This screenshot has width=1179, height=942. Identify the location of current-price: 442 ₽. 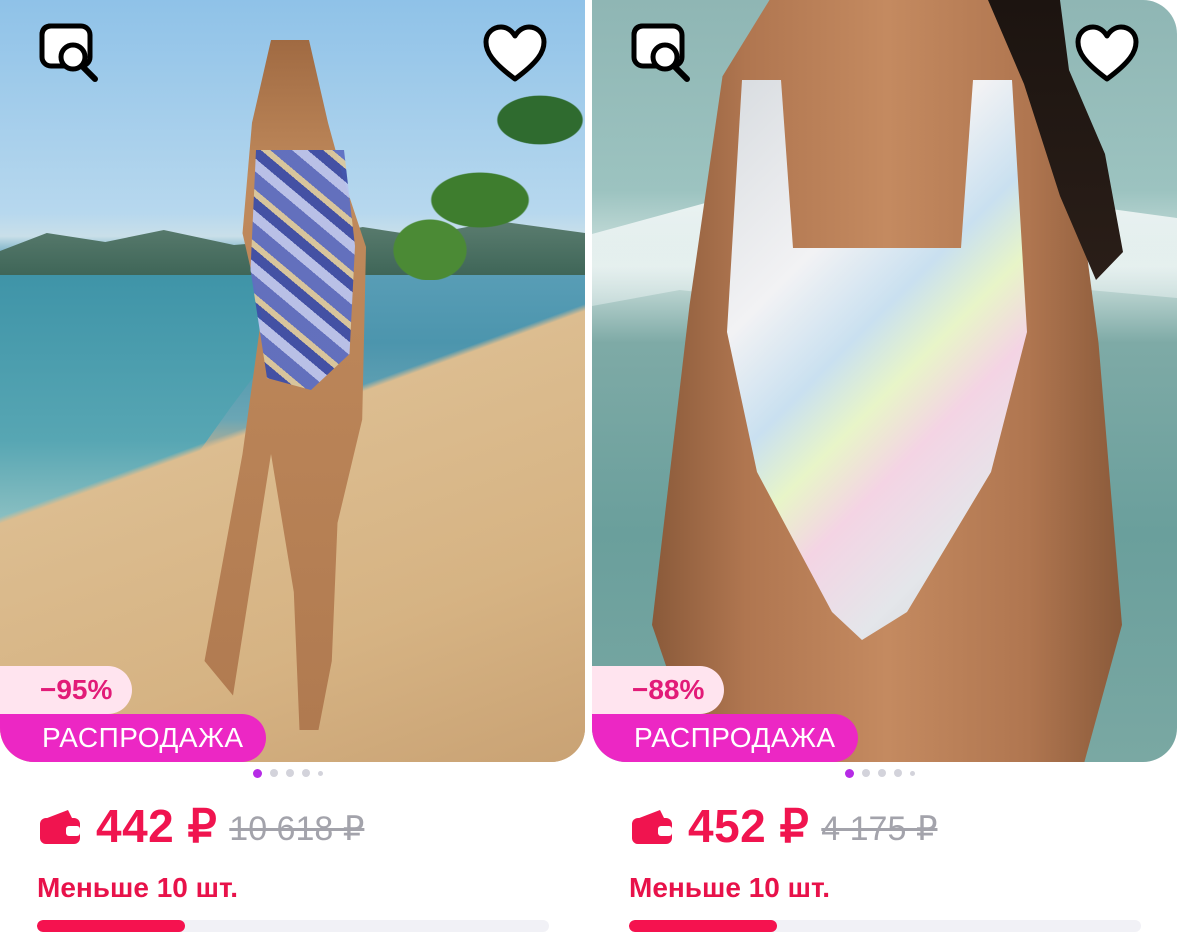
(157, 826).